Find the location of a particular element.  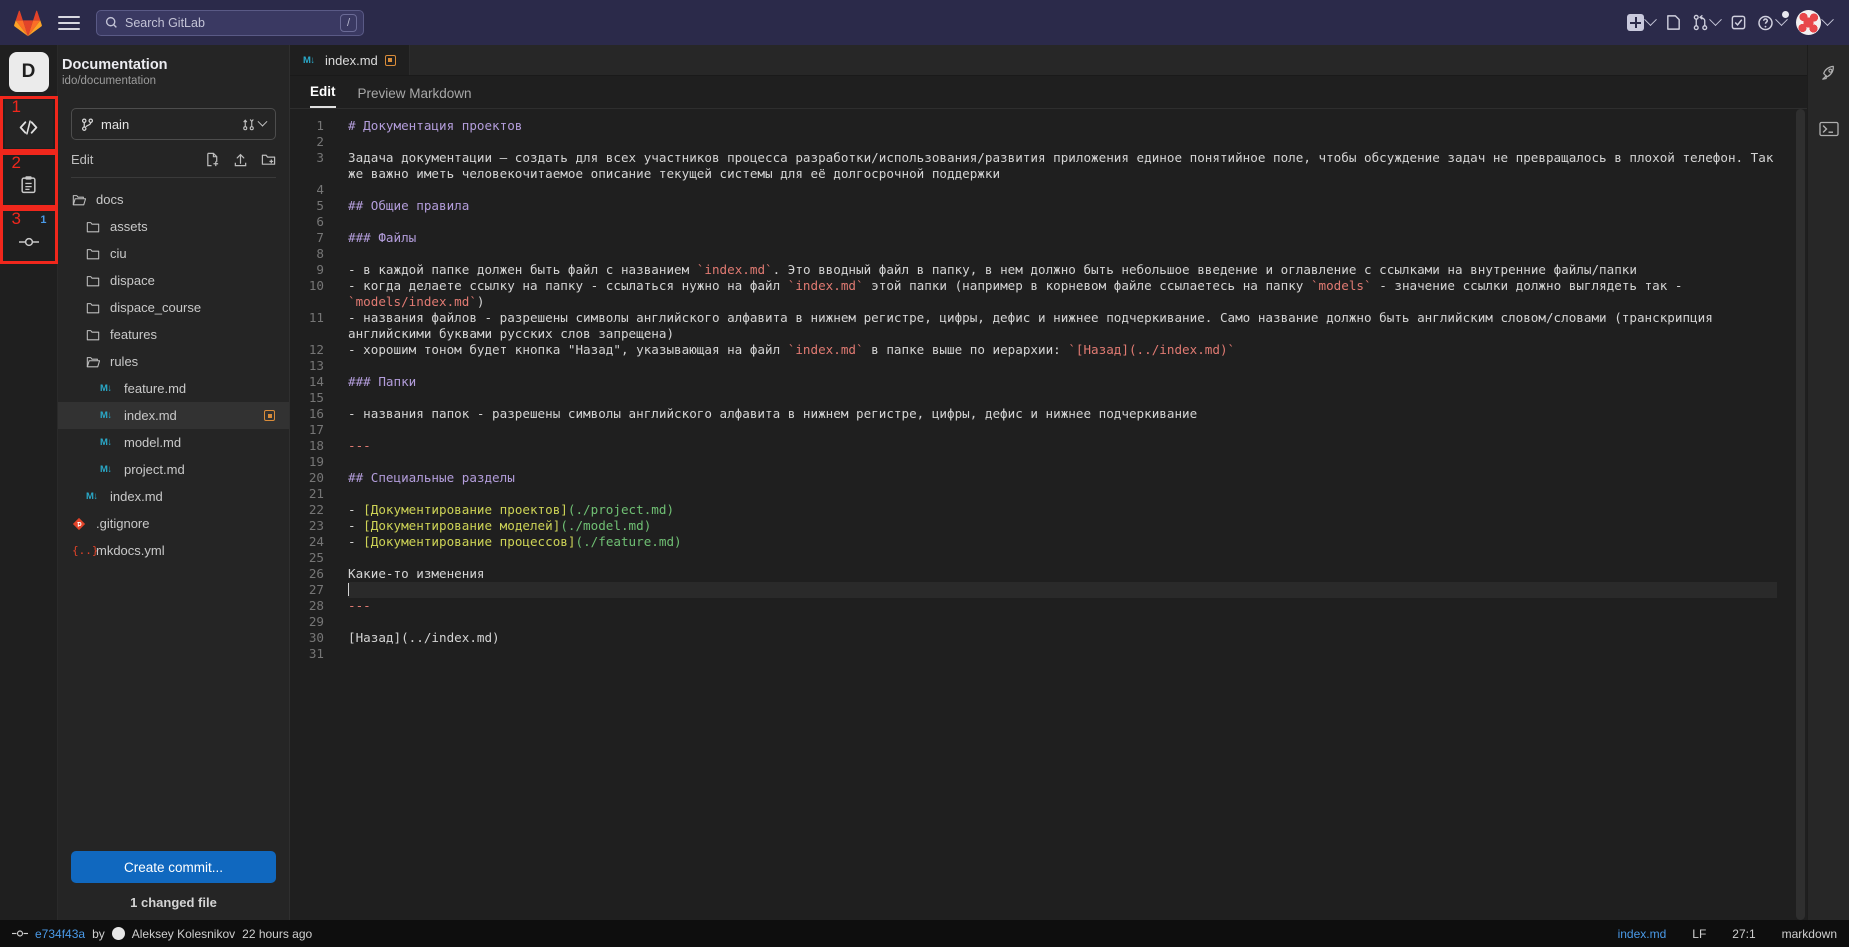

status-cursor-position: 27:1 is located at coordinates (1743, 934).